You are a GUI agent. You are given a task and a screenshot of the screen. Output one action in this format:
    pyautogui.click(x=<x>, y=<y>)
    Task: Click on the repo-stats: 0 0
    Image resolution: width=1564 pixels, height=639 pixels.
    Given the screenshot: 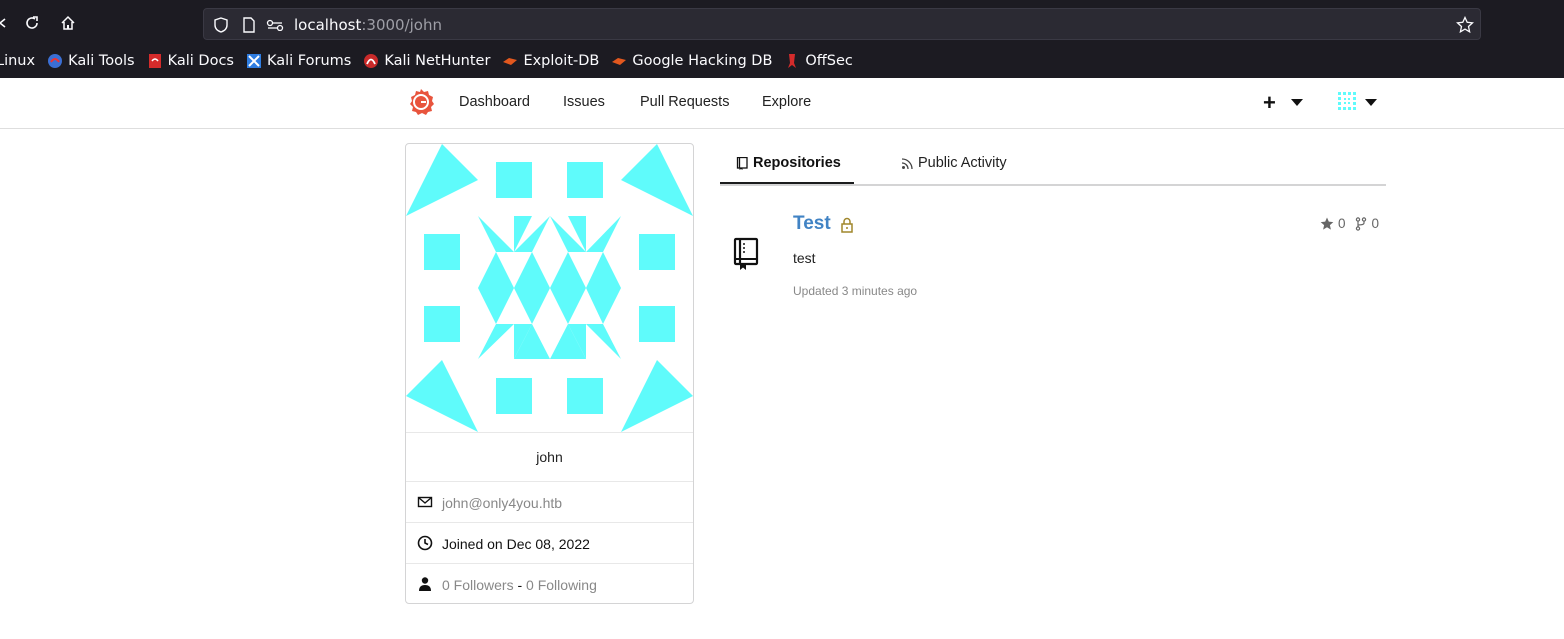 What is the action you would take?
    pyautogui.click(x=1353, y=223)
    